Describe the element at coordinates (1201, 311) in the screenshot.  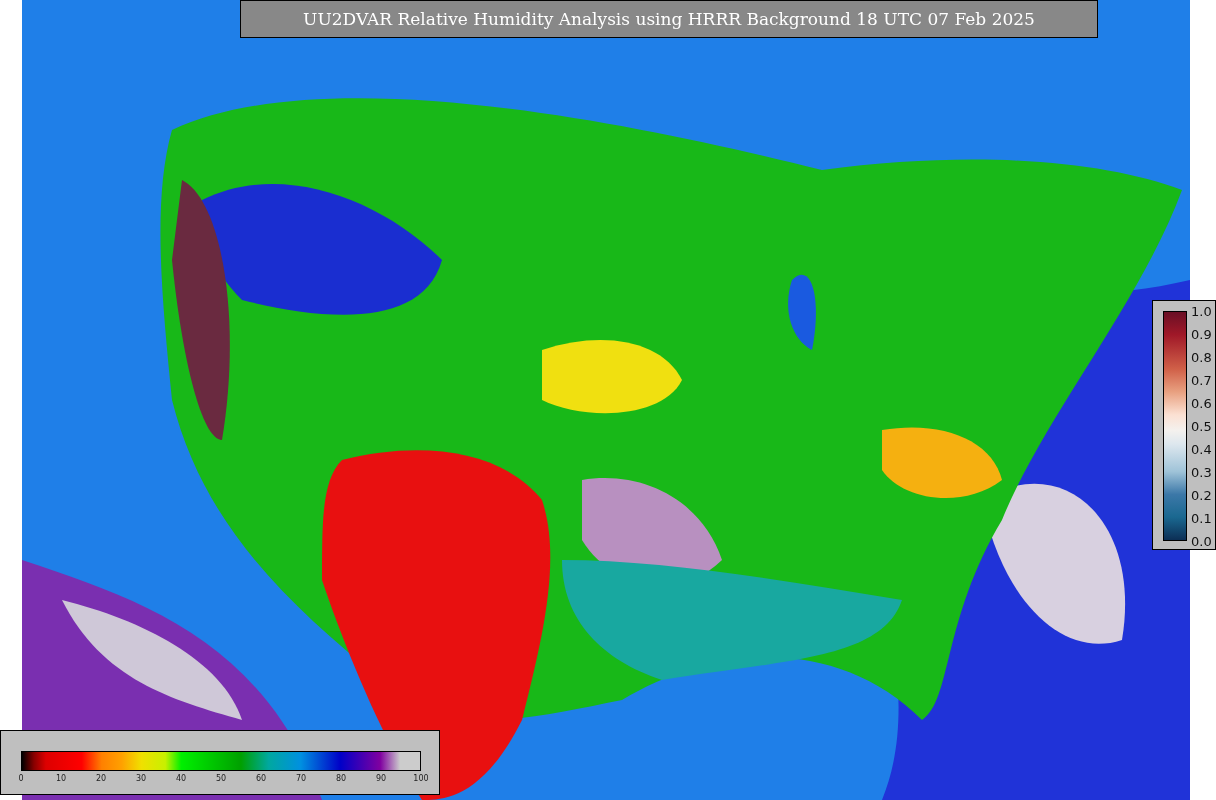
I see `colorbar-tick-label: 1.0` at that location.